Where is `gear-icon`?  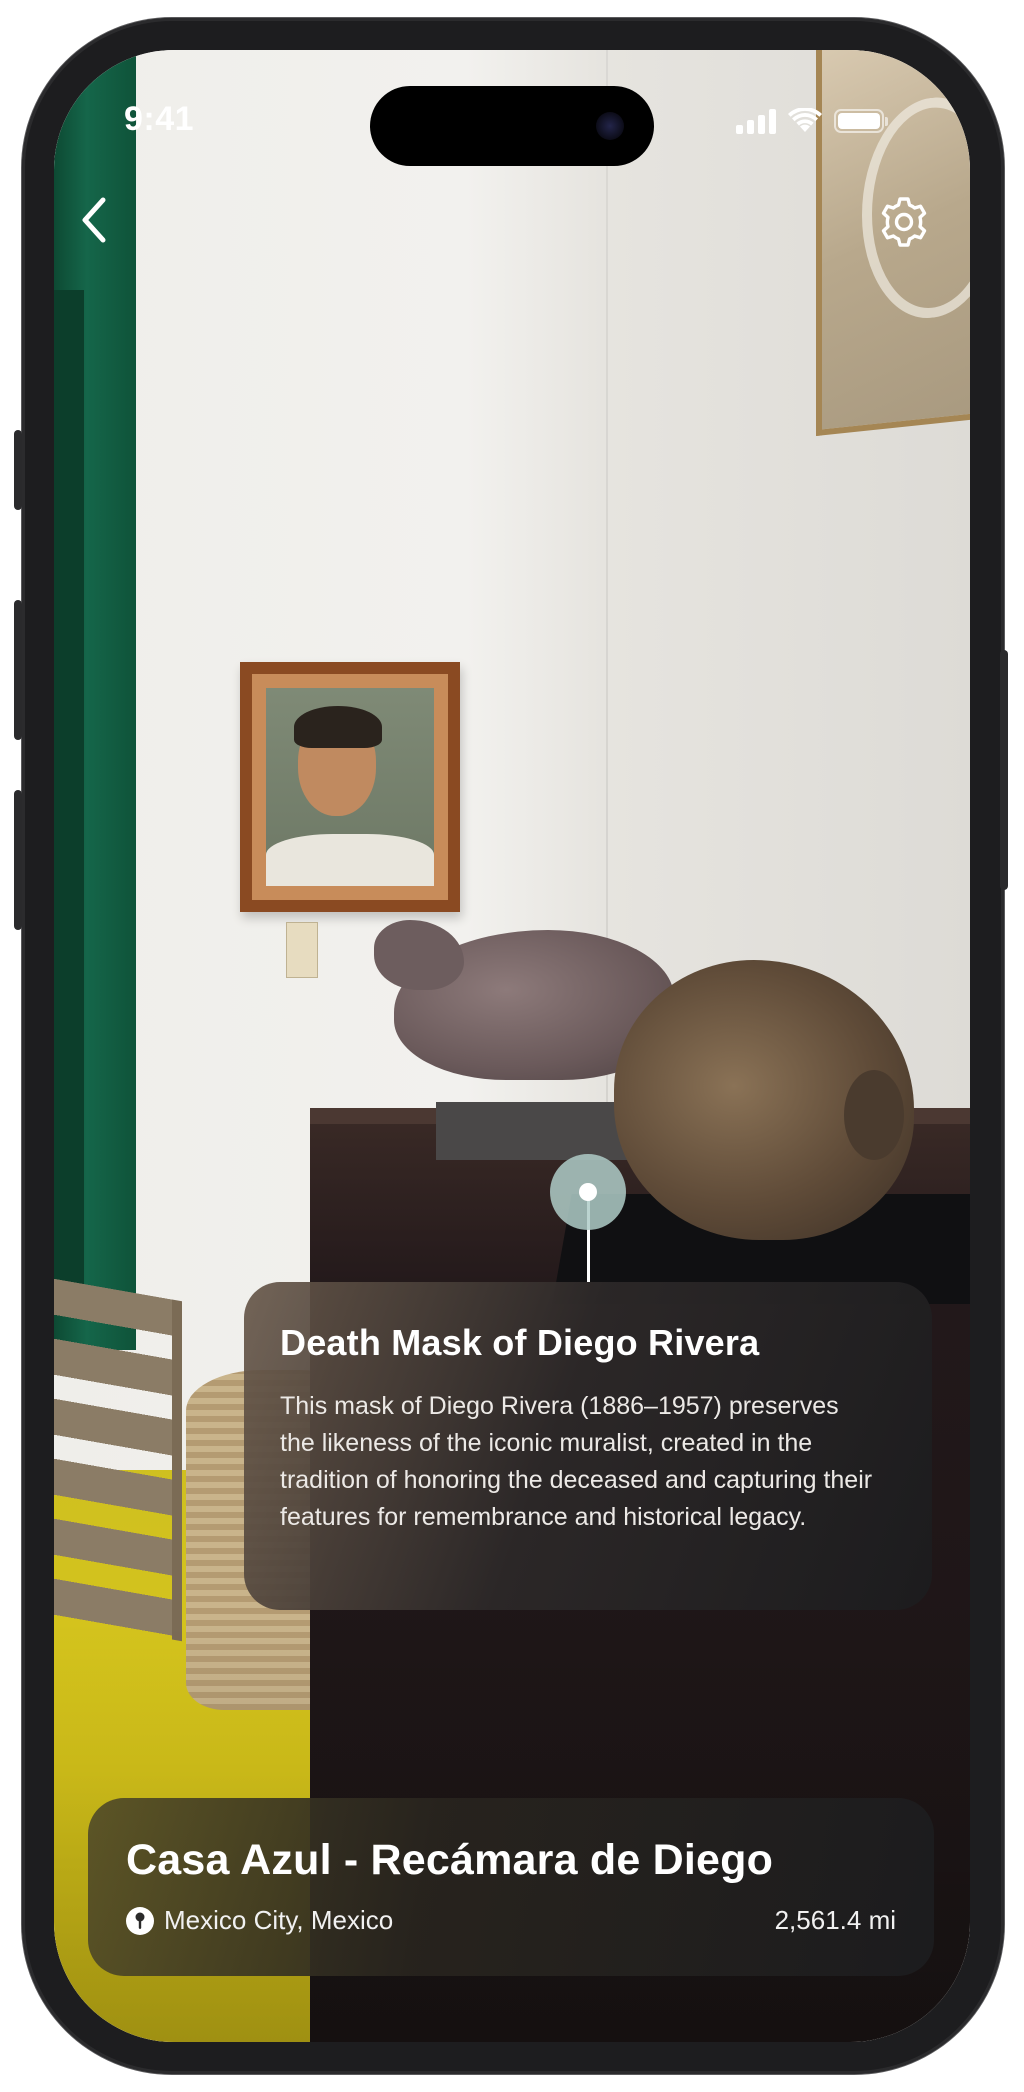 gear-icon is located at coordinates (904, 222).